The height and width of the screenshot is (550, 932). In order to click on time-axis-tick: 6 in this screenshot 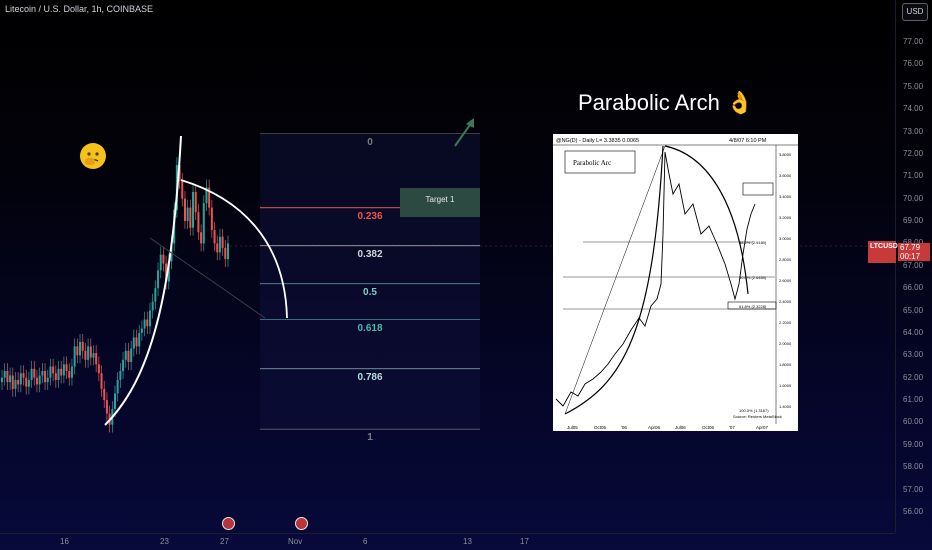, I will do `click(365, 541)`.